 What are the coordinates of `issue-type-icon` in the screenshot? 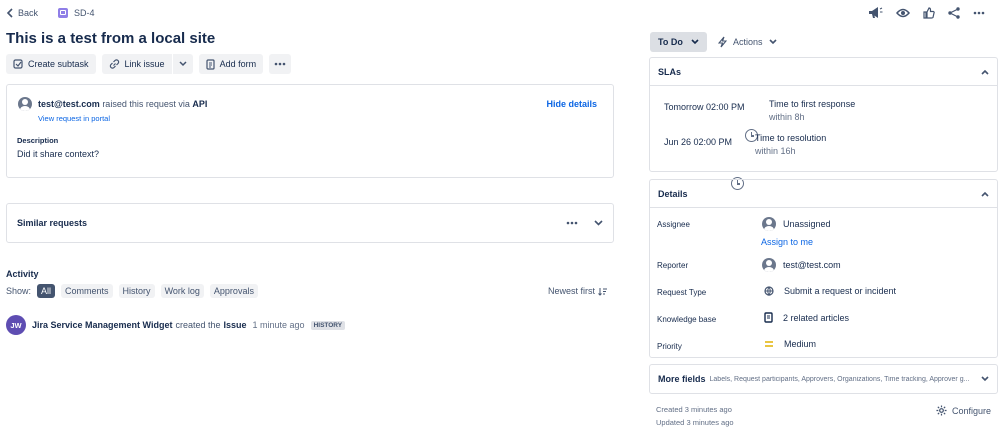 It's located at (63, 13).